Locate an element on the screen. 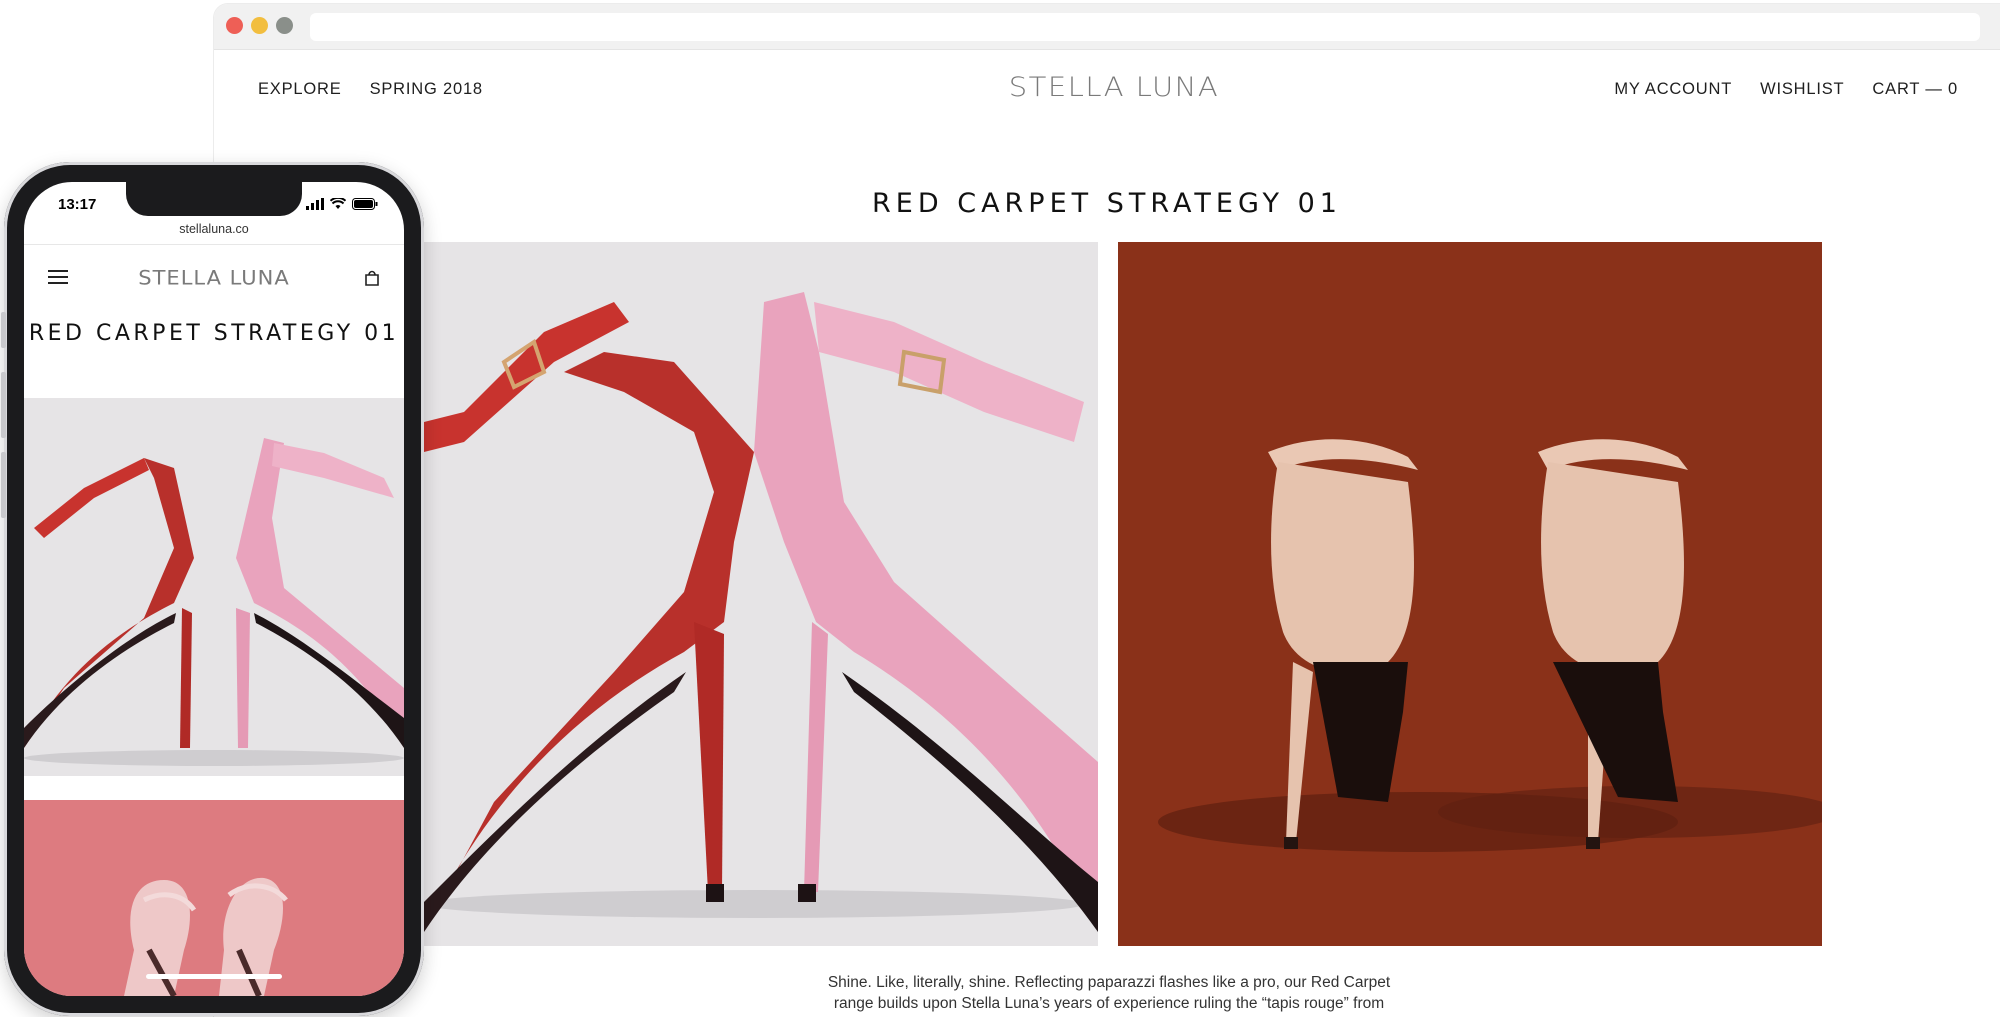  wishlist-link: WISHLIST is located at coordinates (1802, 89).